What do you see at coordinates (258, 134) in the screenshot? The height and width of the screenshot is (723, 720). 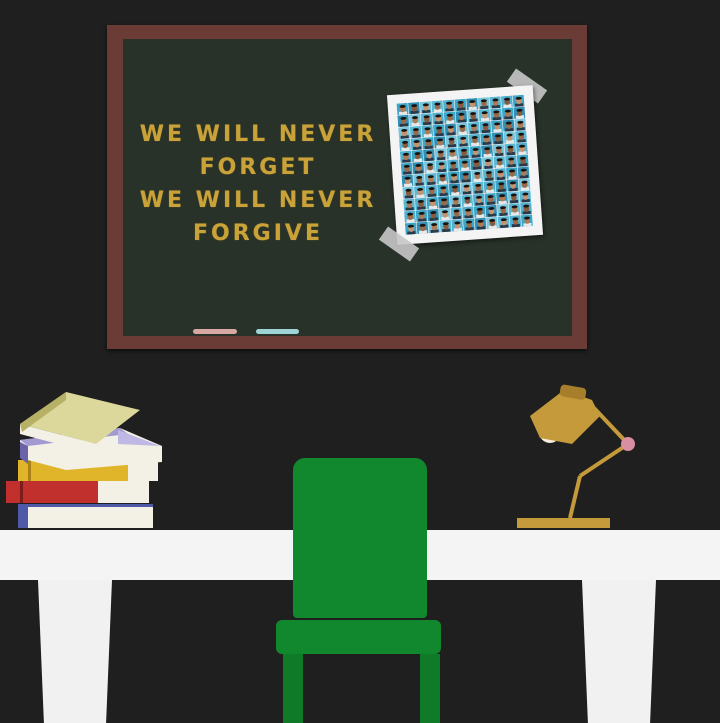 I see `message-line-1: WE WILL NEVER` at bounding box center [258, 134].